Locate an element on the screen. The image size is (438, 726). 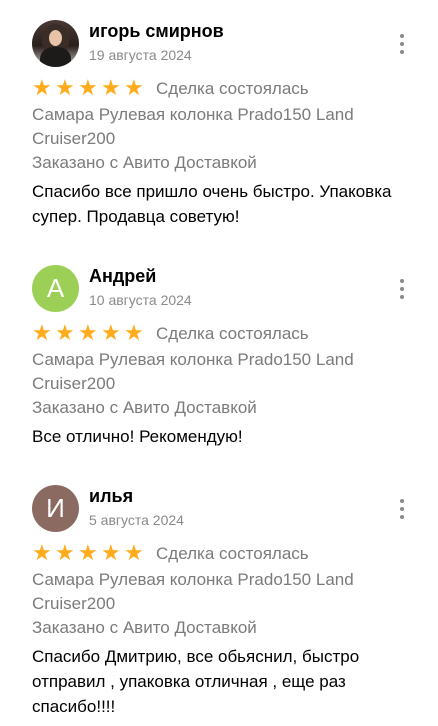
review-date: 10 августа 2024 is located at coordinates (140, 300).